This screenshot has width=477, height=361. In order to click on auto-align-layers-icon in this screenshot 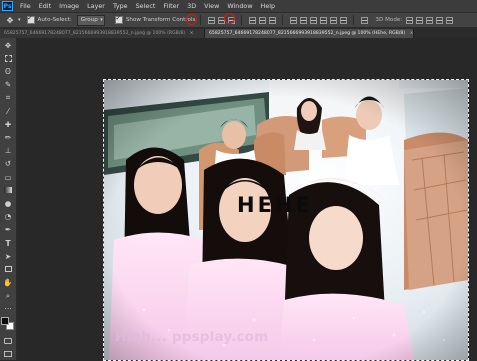, I will do `click(364, 20)`.